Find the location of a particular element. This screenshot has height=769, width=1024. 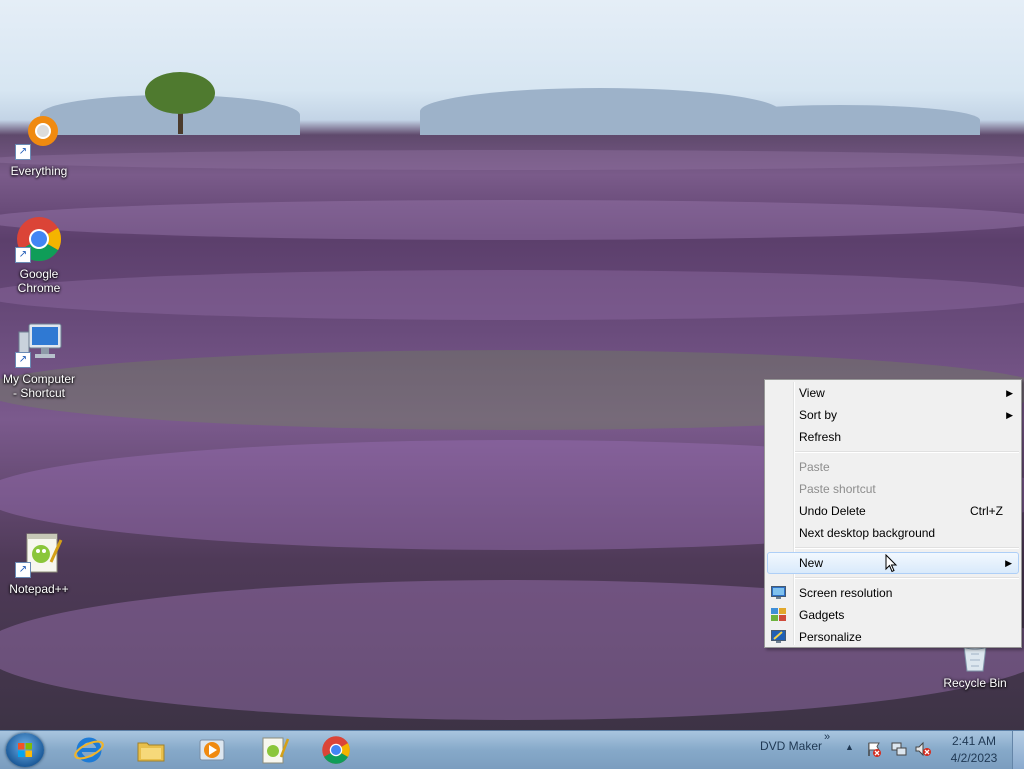

menu-item-screen-resolution: Screen resolution is located at coordinates (893, 593).